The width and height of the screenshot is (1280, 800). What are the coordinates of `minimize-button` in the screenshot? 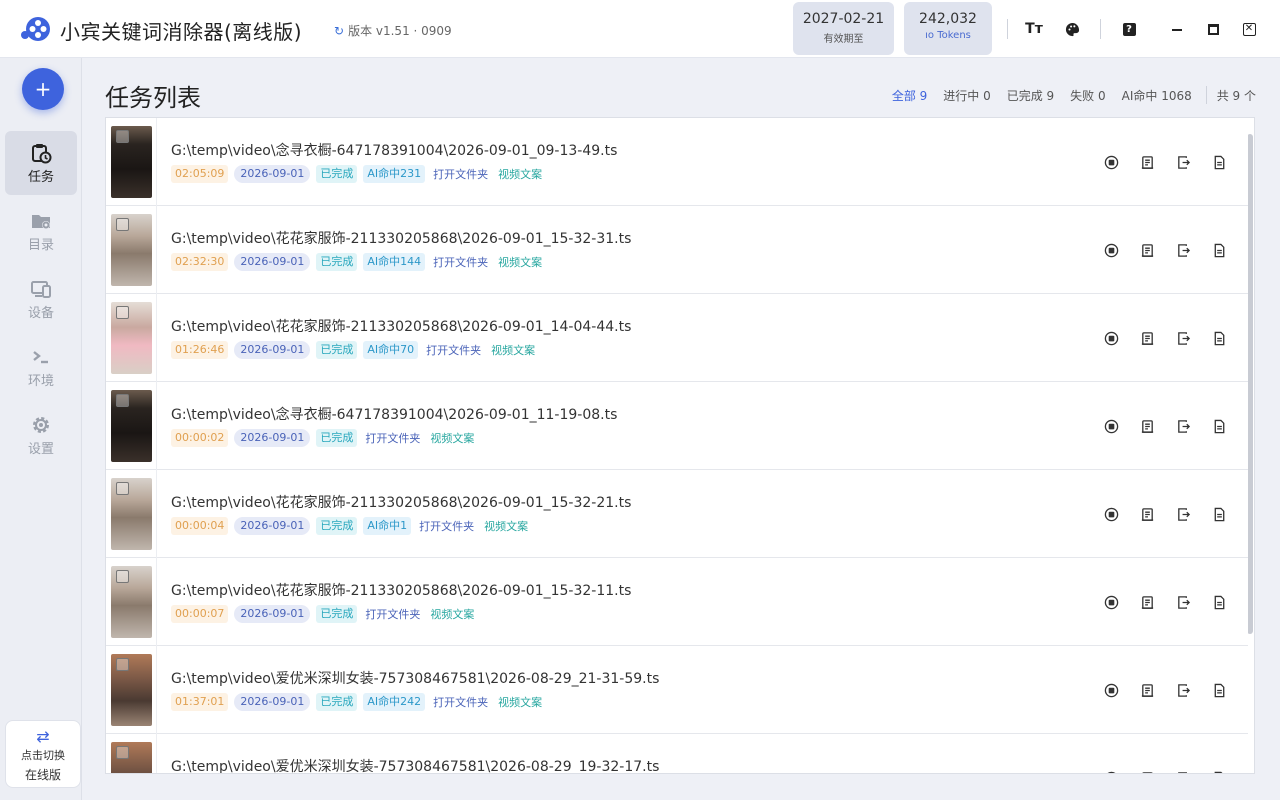 It's located at (1177, 29).